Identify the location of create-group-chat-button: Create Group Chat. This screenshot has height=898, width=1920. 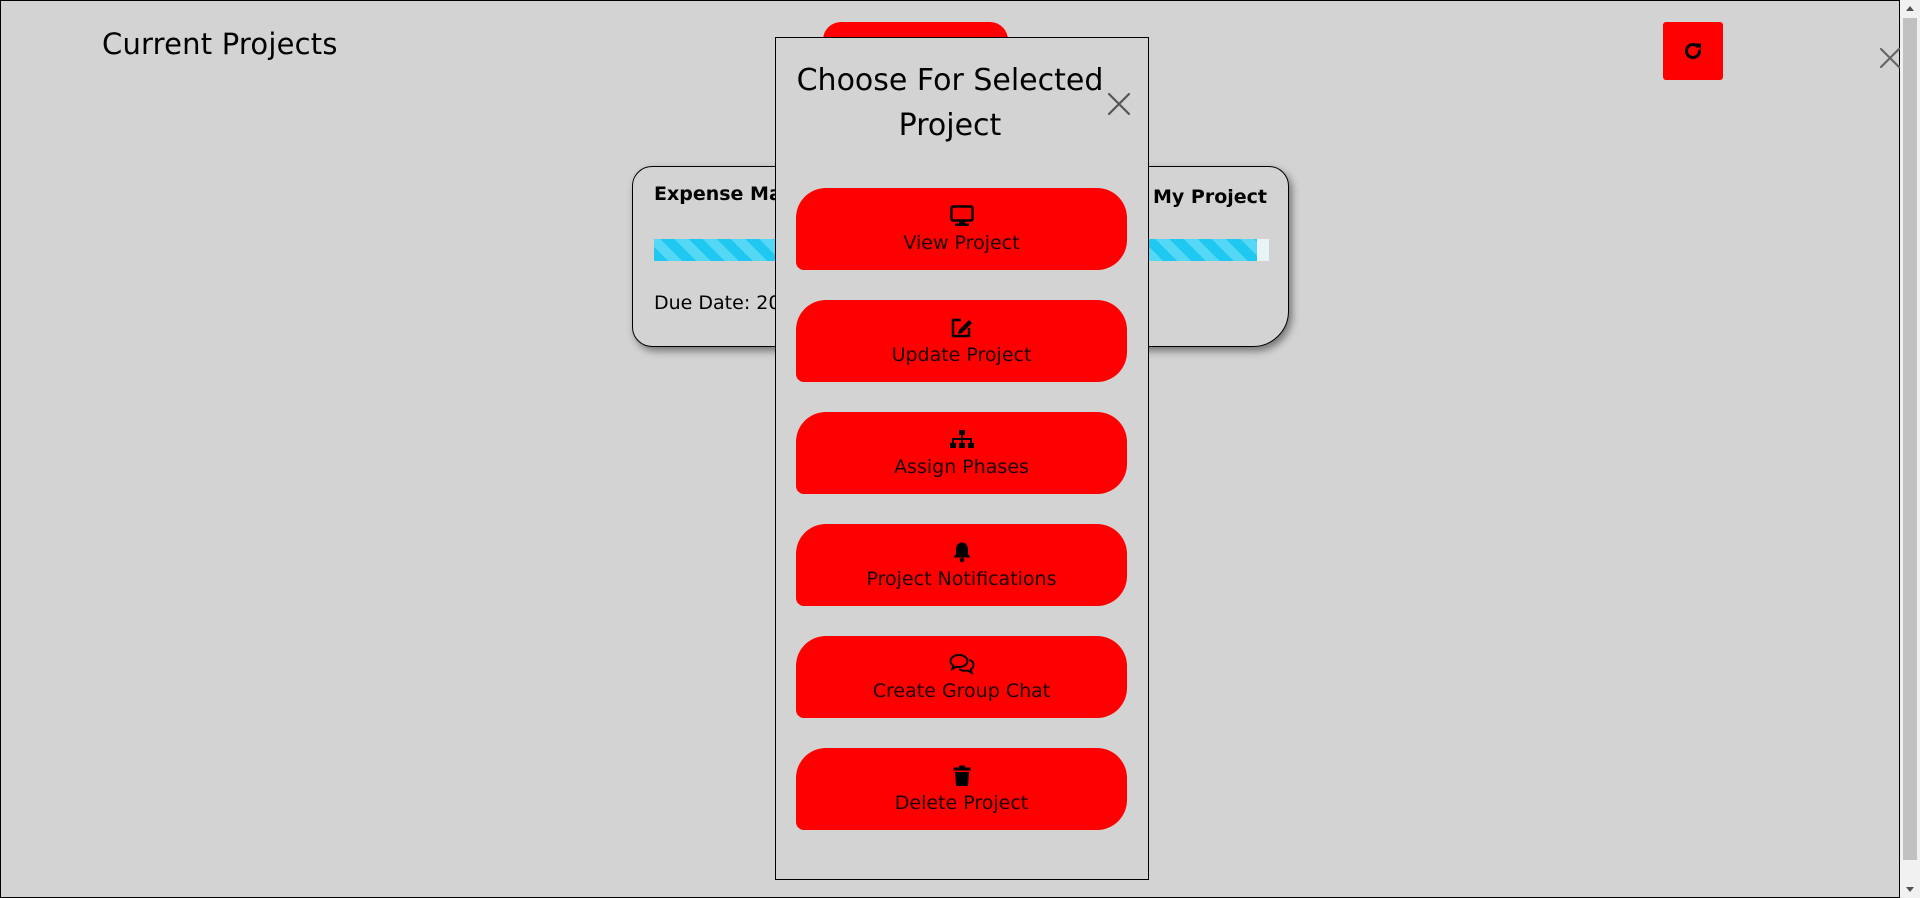
(961, 677).